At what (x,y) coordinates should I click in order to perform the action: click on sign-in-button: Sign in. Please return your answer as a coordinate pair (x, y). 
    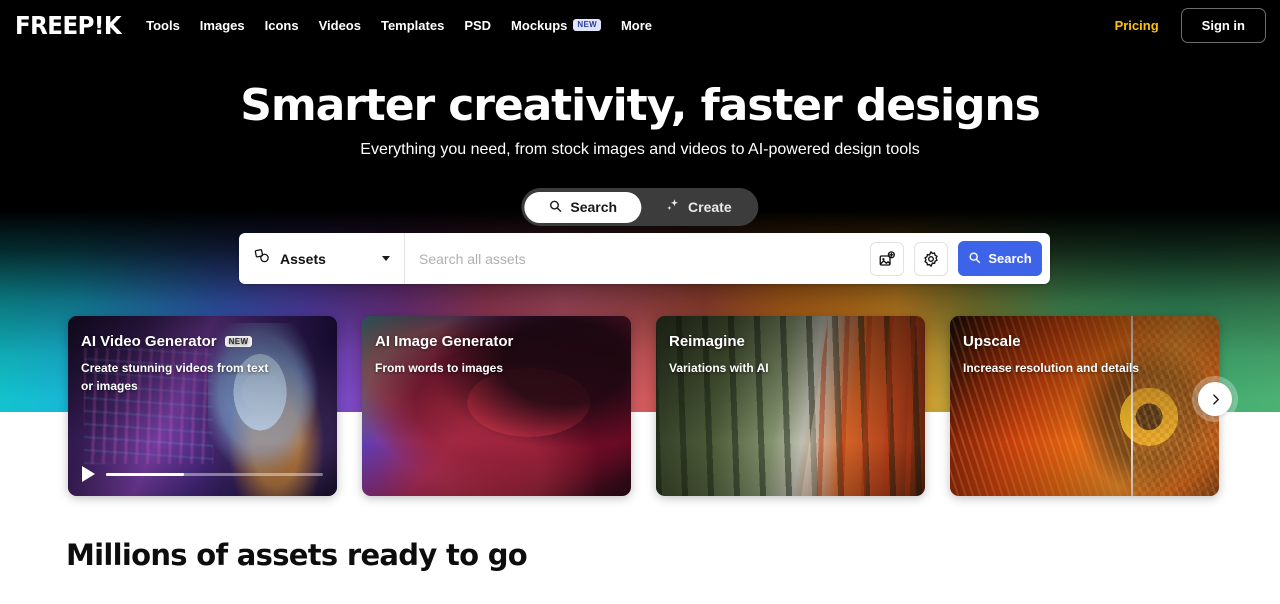
    Looking at the image, I should click on (1223, 25).